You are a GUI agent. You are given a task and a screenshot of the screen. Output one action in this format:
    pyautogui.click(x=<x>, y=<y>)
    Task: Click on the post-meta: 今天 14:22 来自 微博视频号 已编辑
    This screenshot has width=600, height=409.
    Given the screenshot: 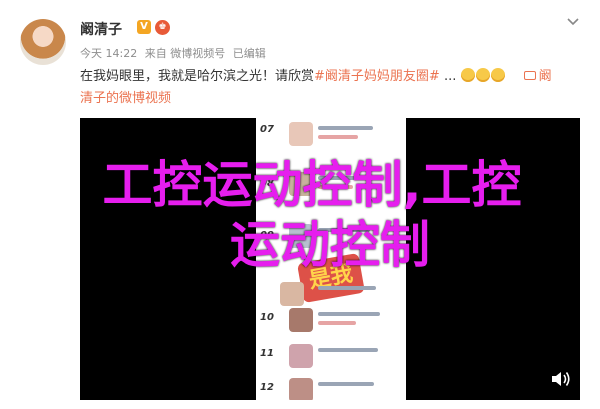 What is the action you would take?
    pyautogui.click(x=175, y=53)
    